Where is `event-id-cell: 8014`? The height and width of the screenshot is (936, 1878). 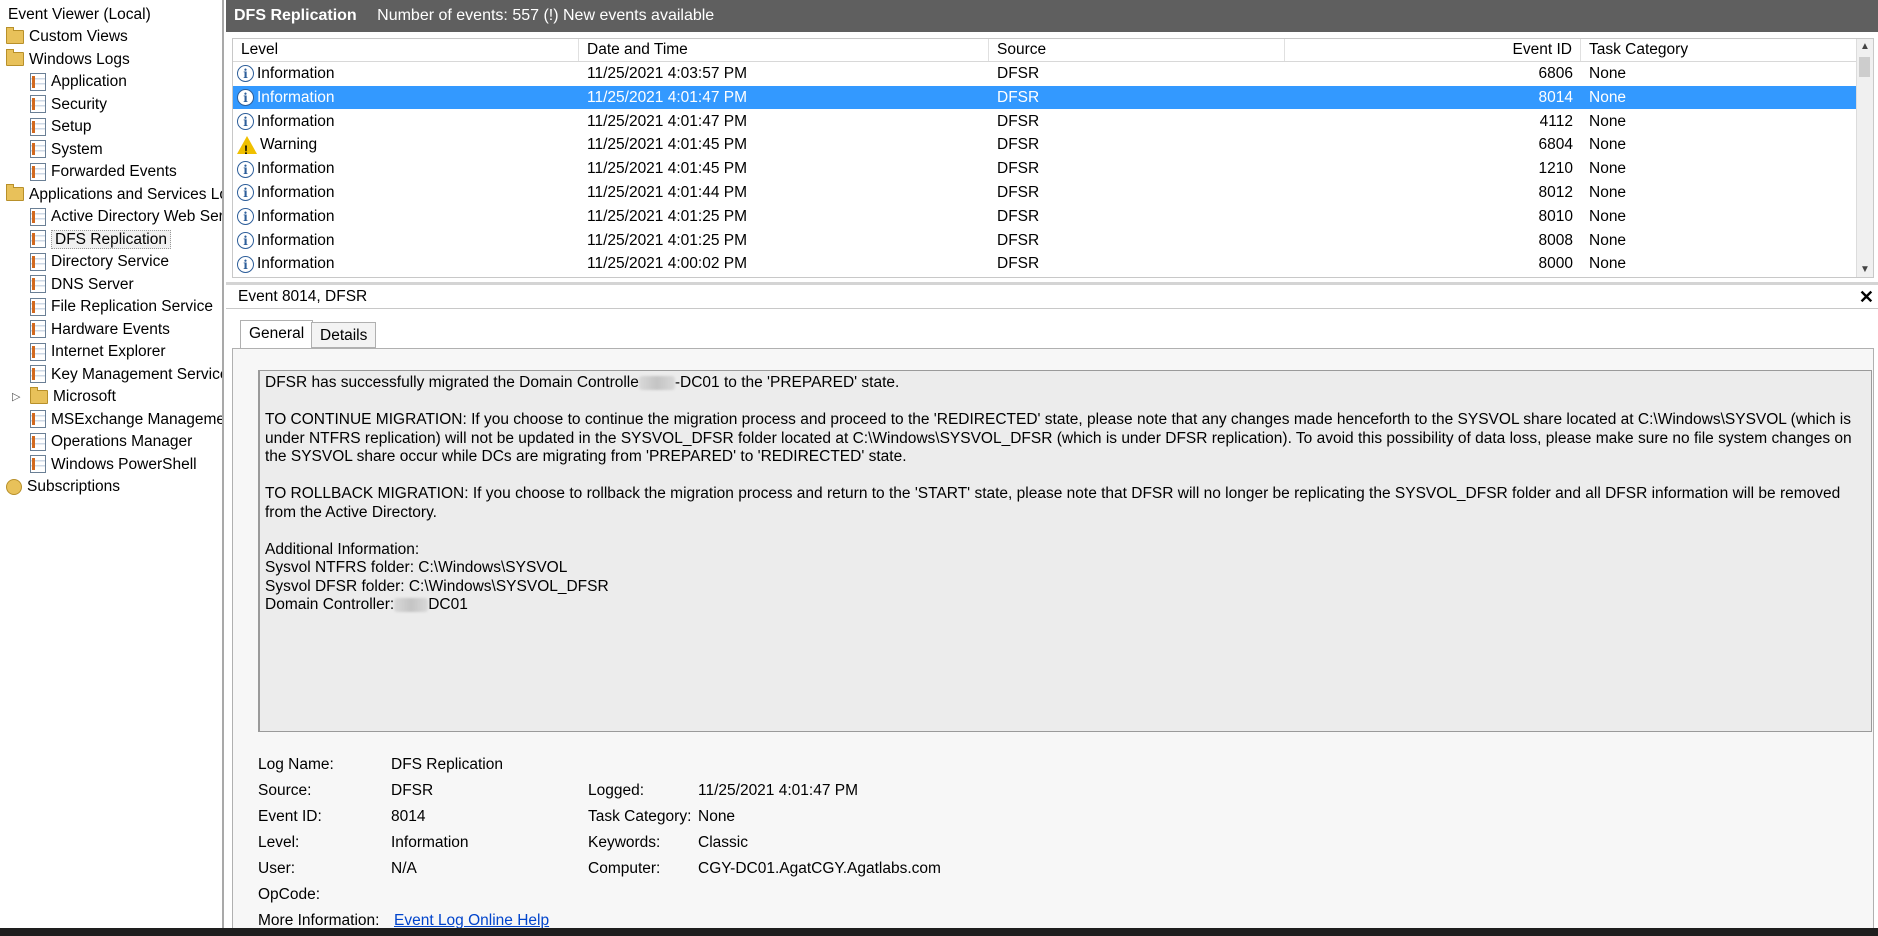
event-id-cell: 8014 is located at coordinates (1555, 97).